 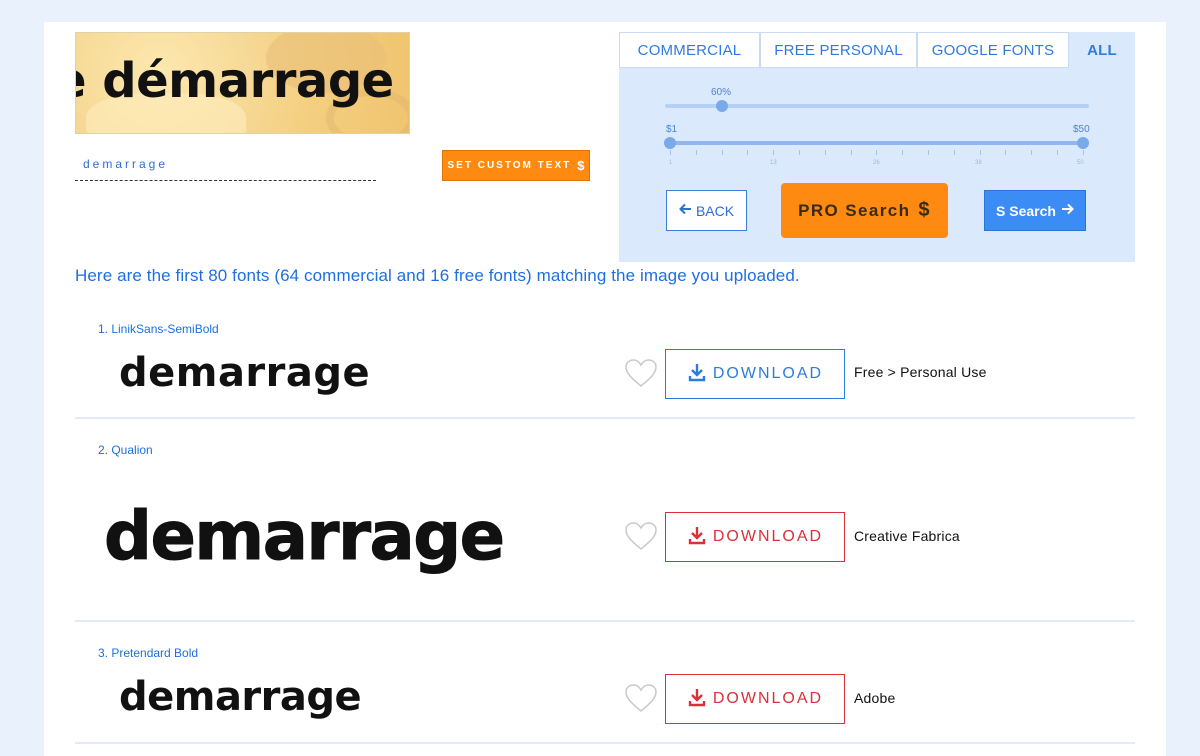 I want to click on custom-text-input: demarrage, so click(x=225, y=166).